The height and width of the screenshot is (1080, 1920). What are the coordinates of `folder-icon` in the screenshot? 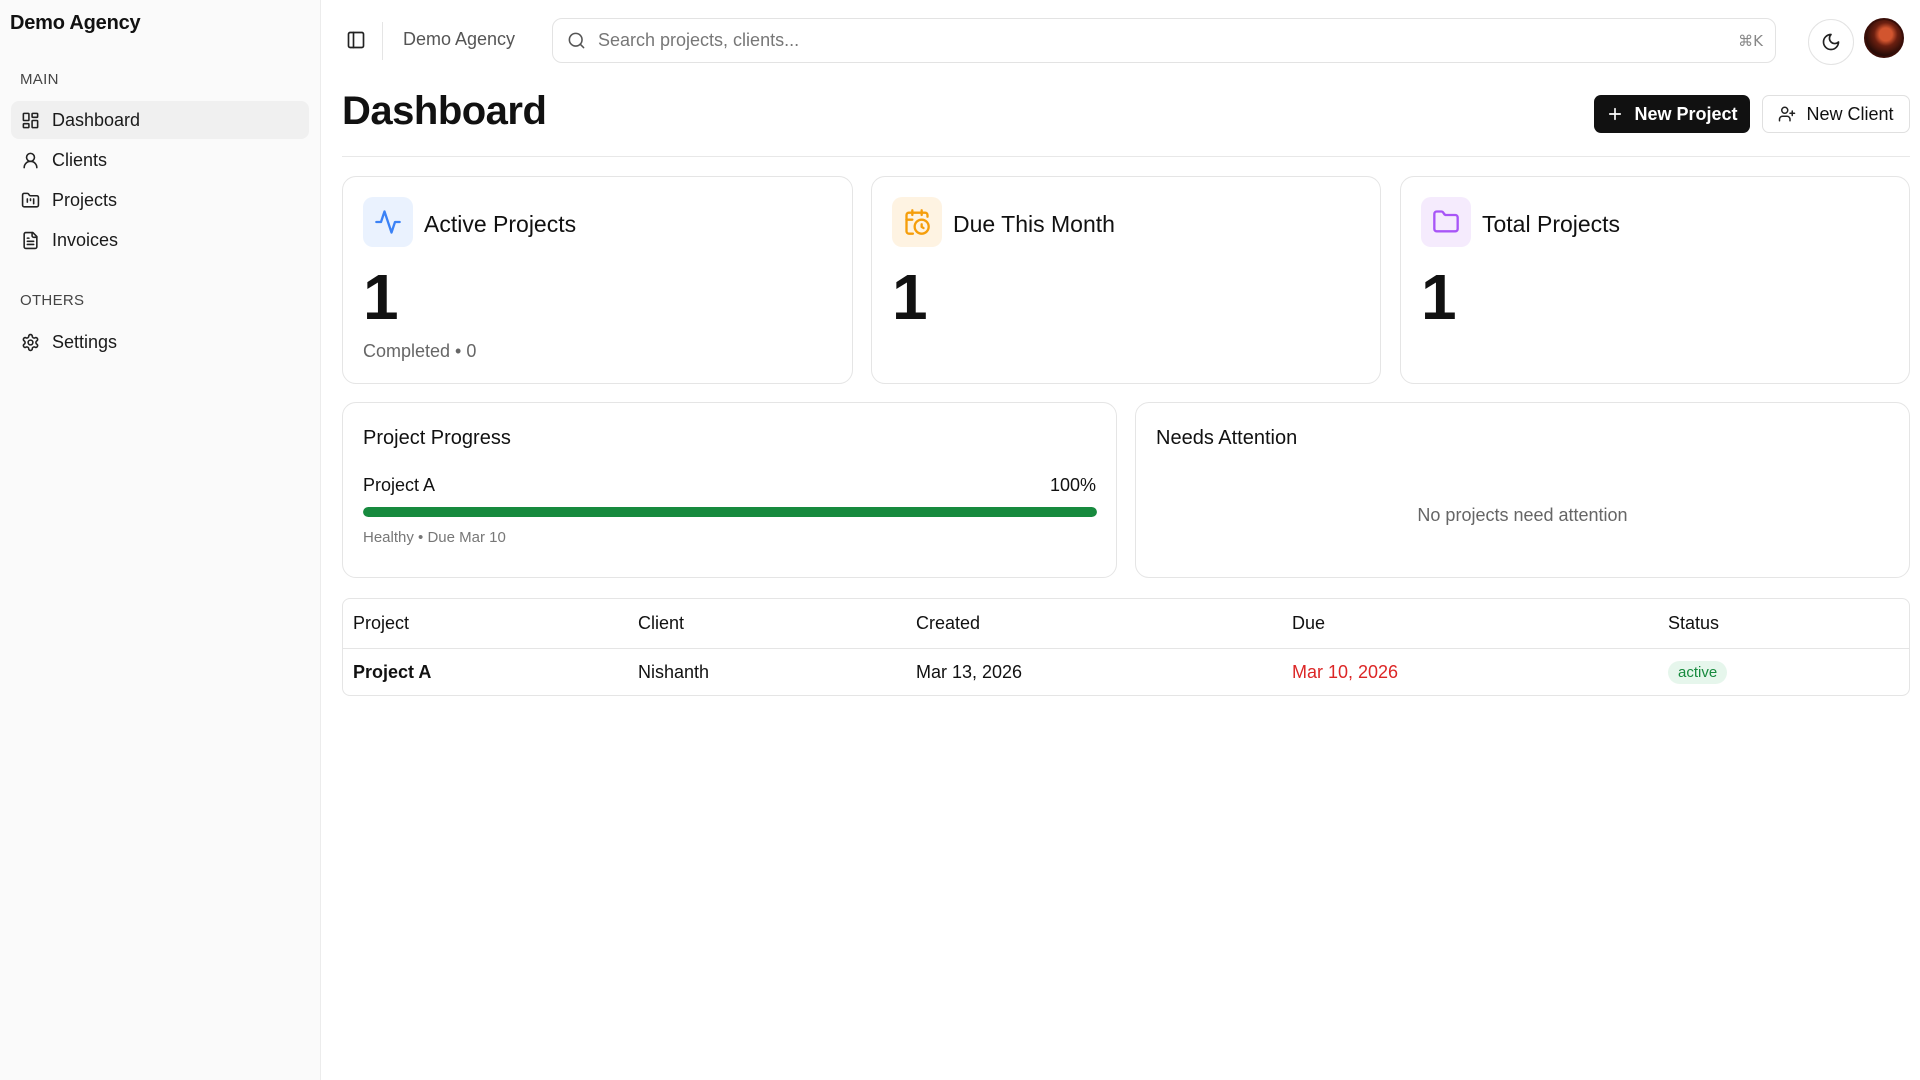 It's located at (1446, 221).